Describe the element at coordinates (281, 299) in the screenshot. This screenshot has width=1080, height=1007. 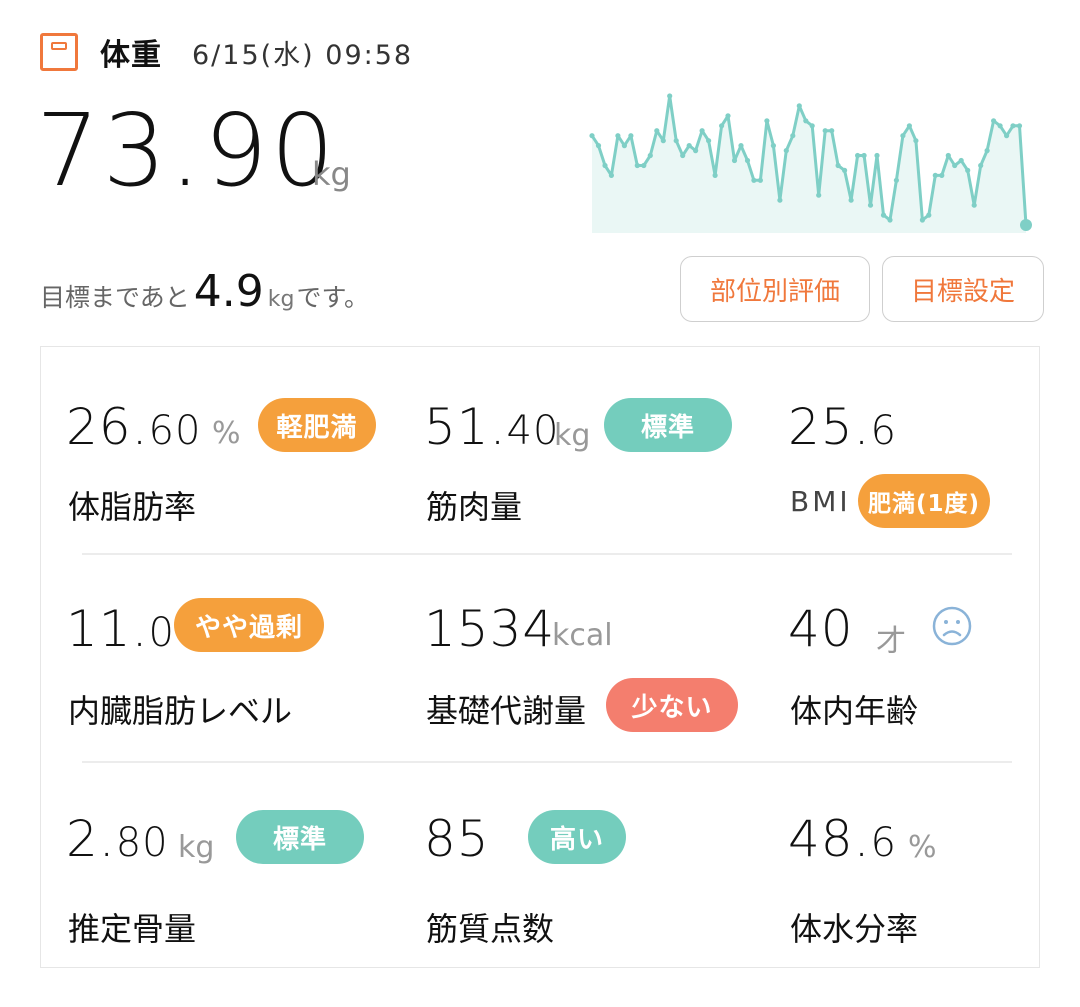
I see `goal-remaining-unit: kg` at that location.